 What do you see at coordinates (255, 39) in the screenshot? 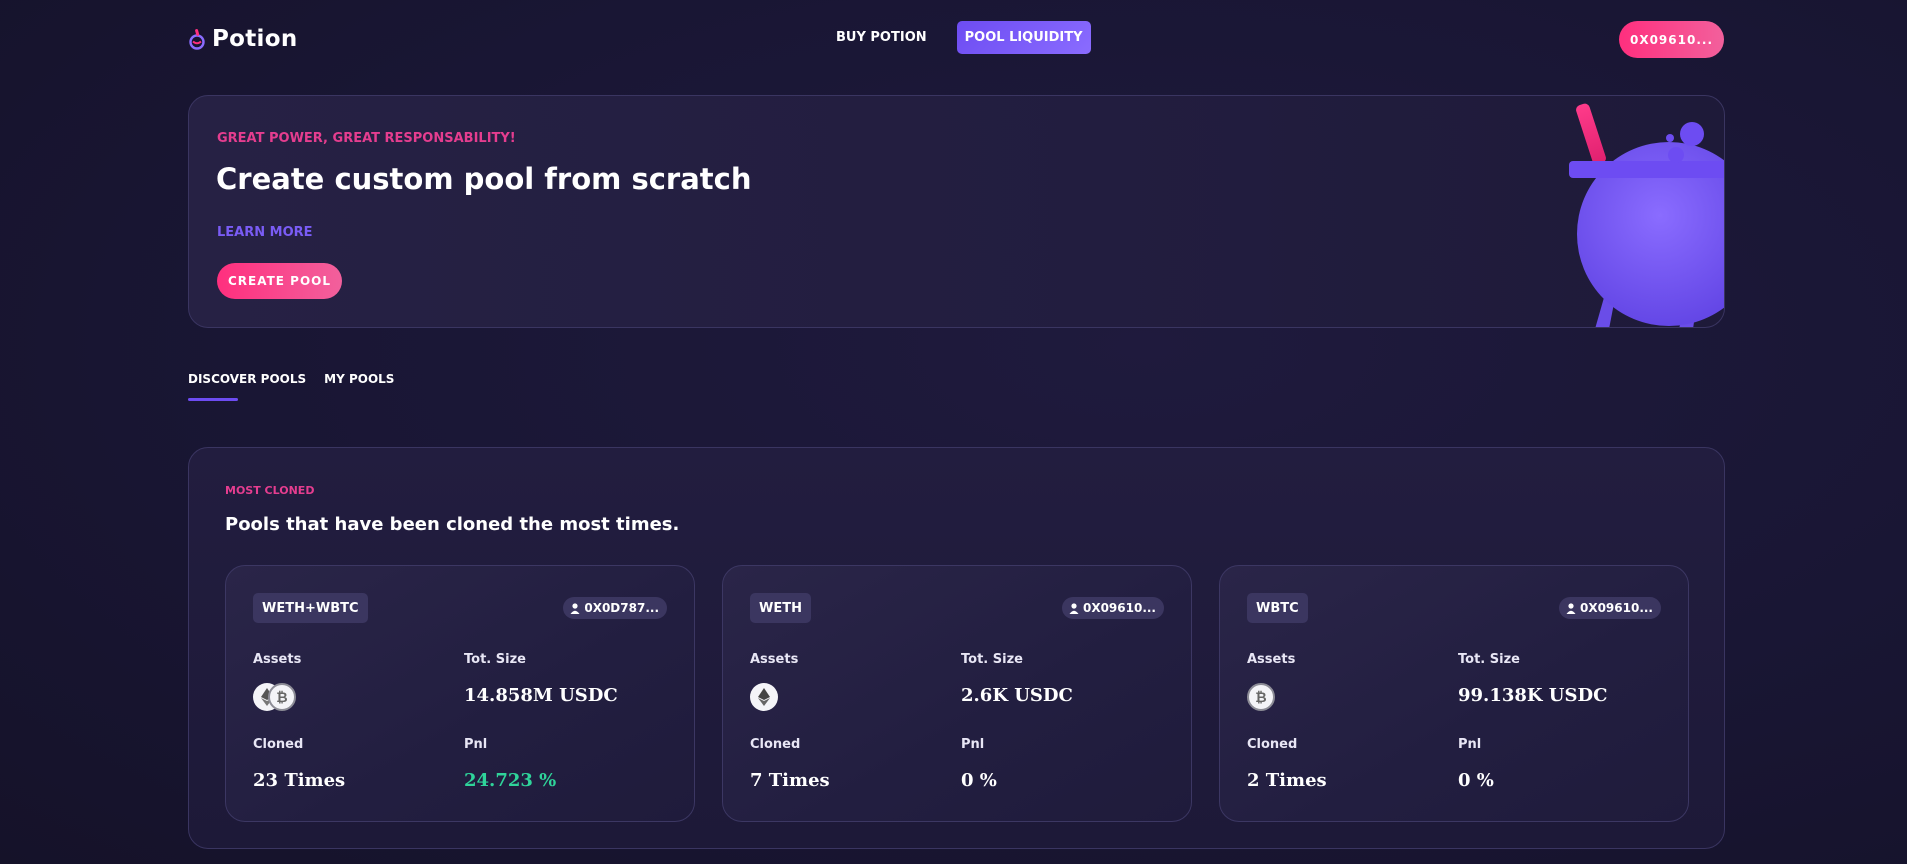
I see `logo-text: Potion` at bounding box center [255, 39].